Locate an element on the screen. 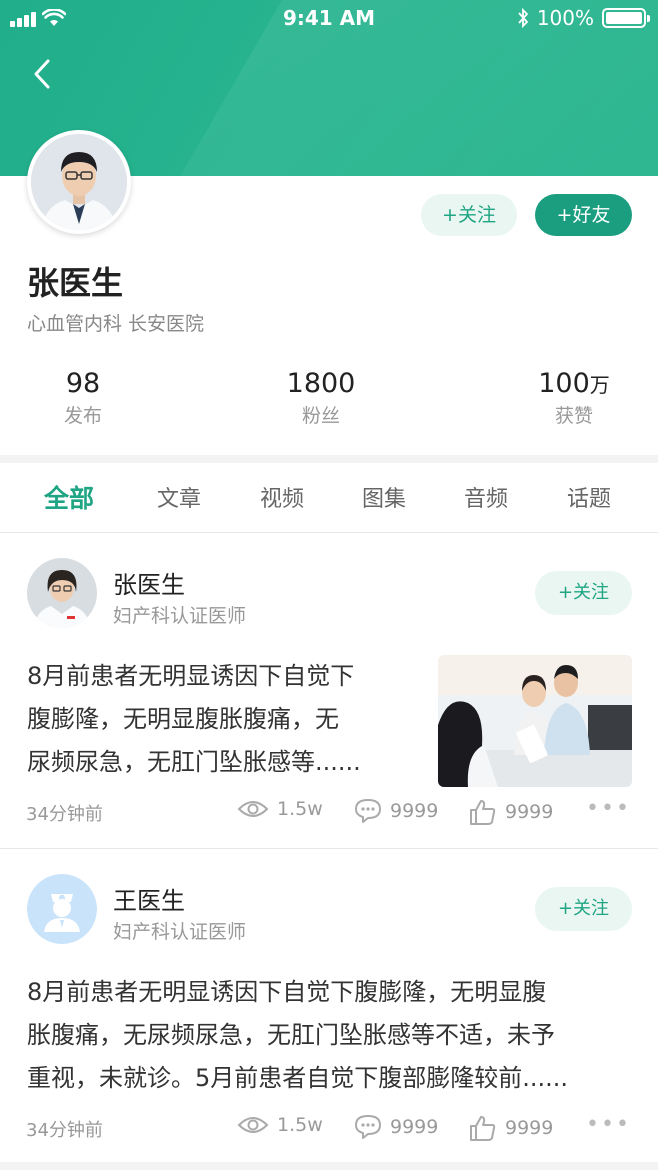 This screenshot has height=1170, width=658. author-name: 王医生 is located at coordinates (149, 898).